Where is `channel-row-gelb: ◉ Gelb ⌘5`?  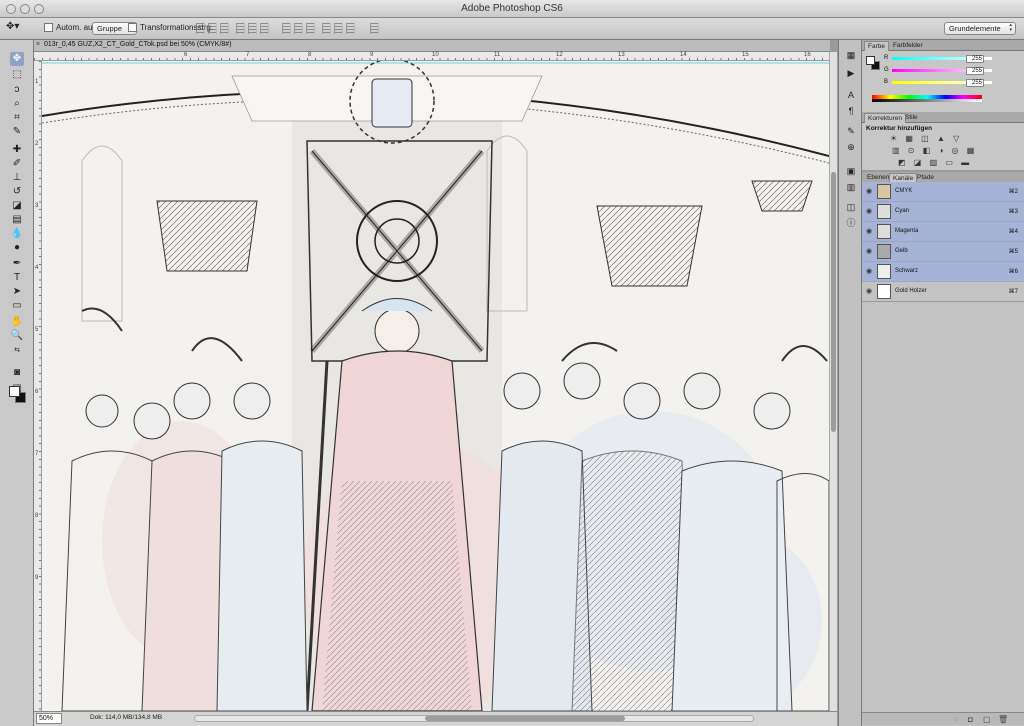 channel-row-gelb: ◉ Gelb ⌘5 is located at coordinates (943, 252).